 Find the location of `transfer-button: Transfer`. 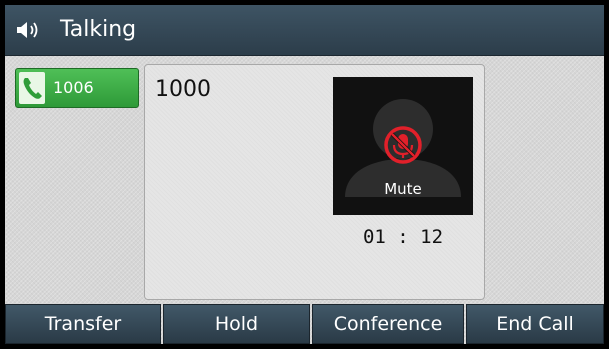

transfer-button: Transfer is located at coordinates (83, 324).